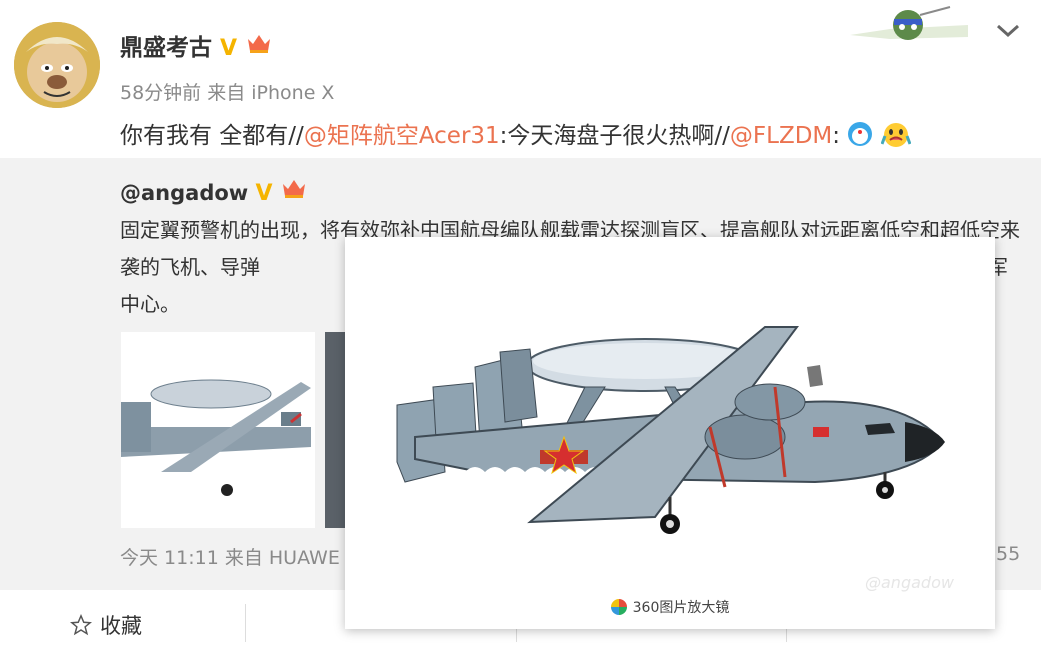  Describe the element at coordinates (245, 623) in the screenshot. I see `divider` at that location.